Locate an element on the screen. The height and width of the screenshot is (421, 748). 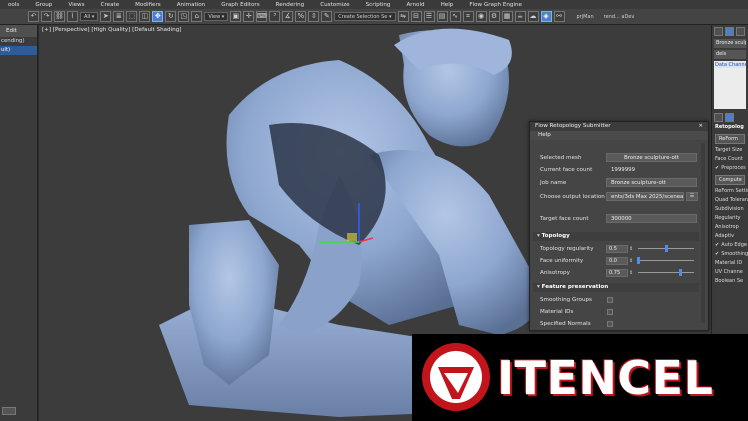
rect-selection-icon: ⬚ is located at coordinates (132, 16).